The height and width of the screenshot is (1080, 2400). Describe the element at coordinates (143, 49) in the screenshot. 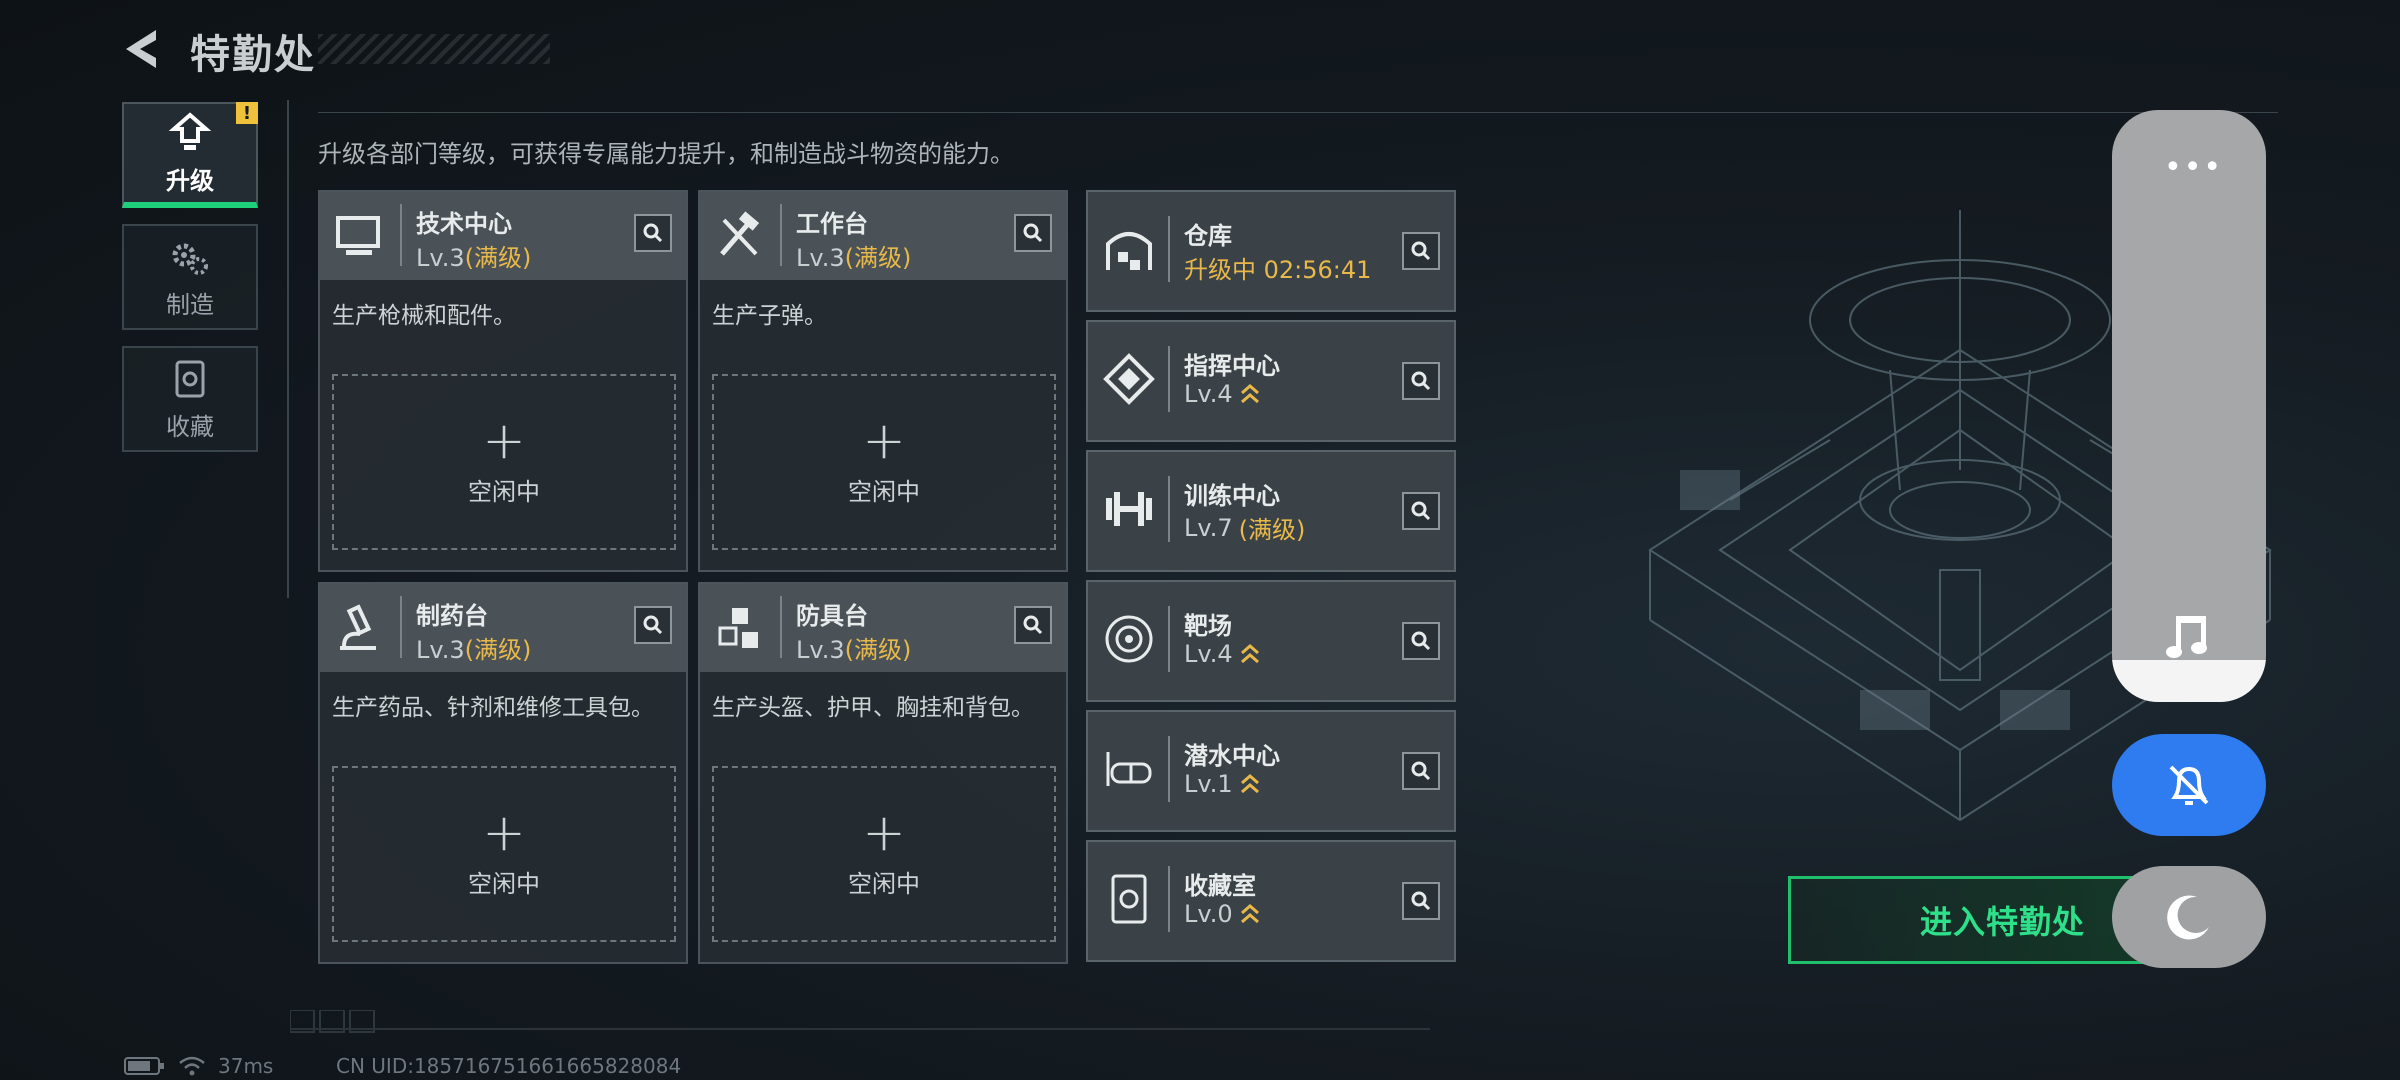

I see `back-arrow-icon` at that location.